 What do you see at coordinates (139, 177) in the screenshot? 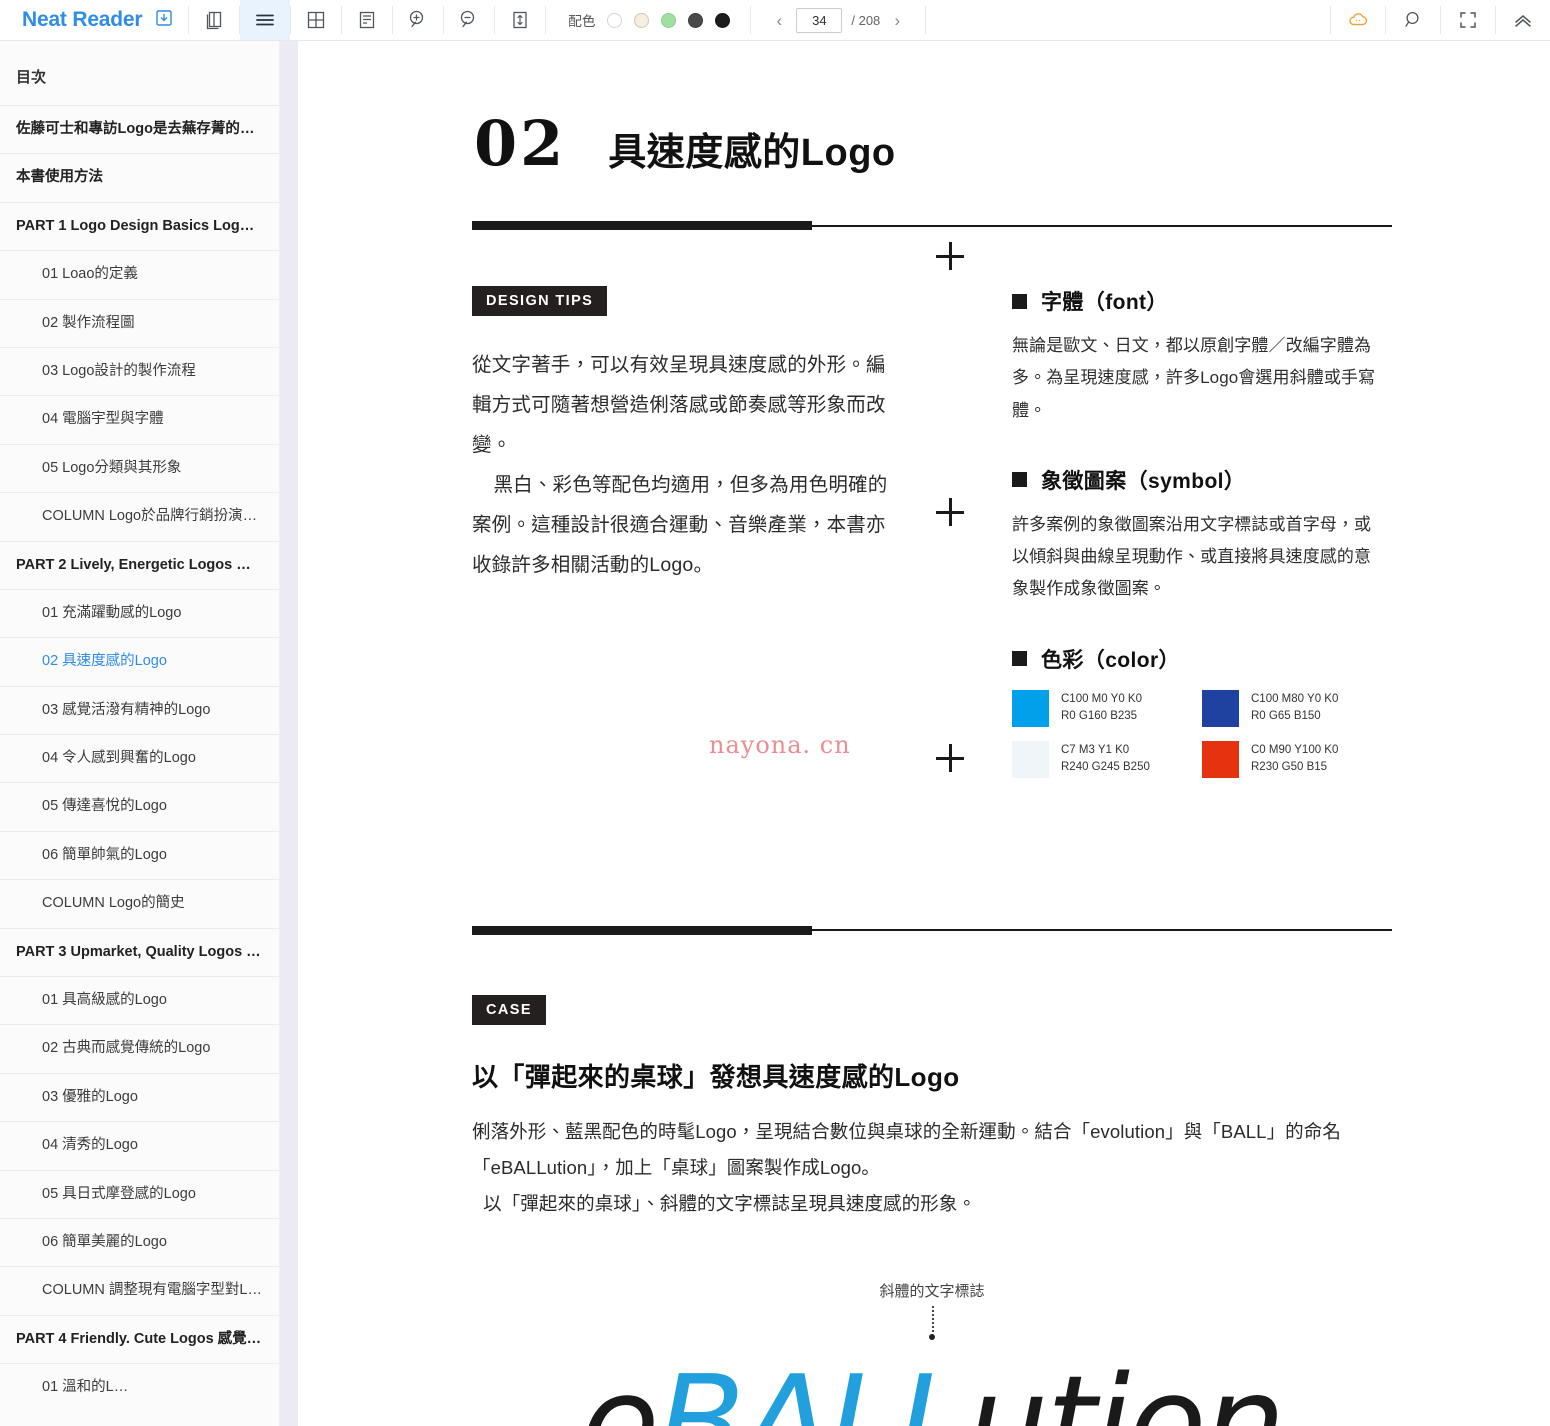
I see `toc-item: 本書使用方法` at bounding box center [139, 177].